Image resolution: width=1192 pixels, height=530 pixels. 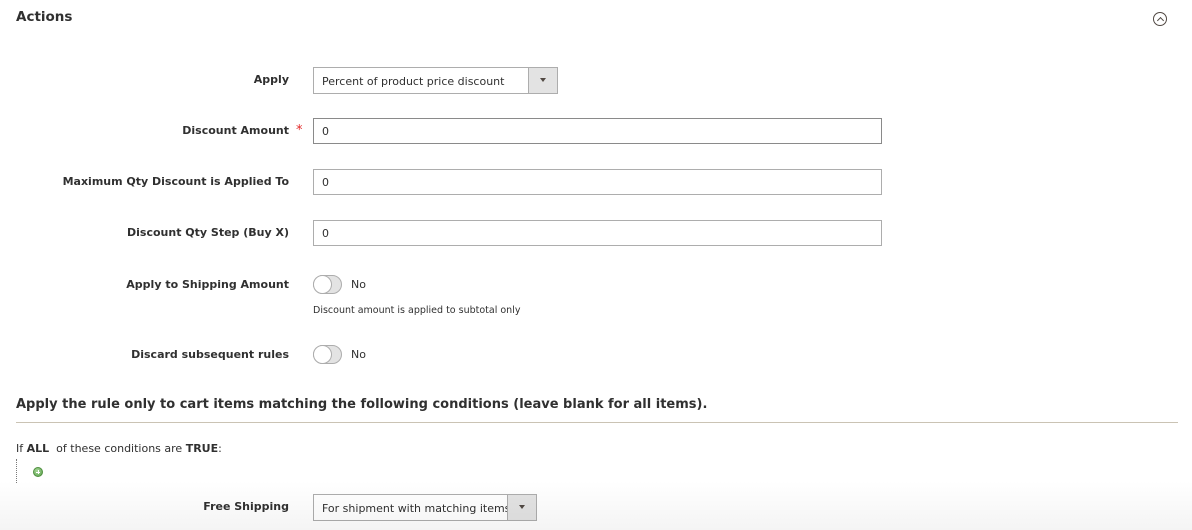 I want to click on discard-rules-row: Discard subsequent rules No, so click(x=596, y=355).